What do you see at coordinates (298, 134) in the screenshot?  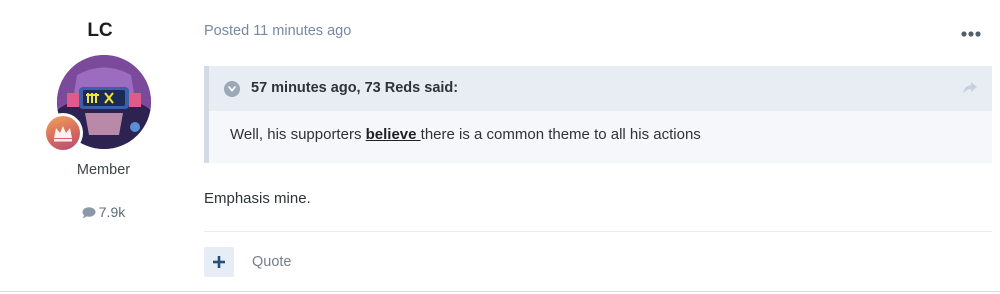 I see `quote-text-before: Well, his supporters` at bounding box center [298, 134].